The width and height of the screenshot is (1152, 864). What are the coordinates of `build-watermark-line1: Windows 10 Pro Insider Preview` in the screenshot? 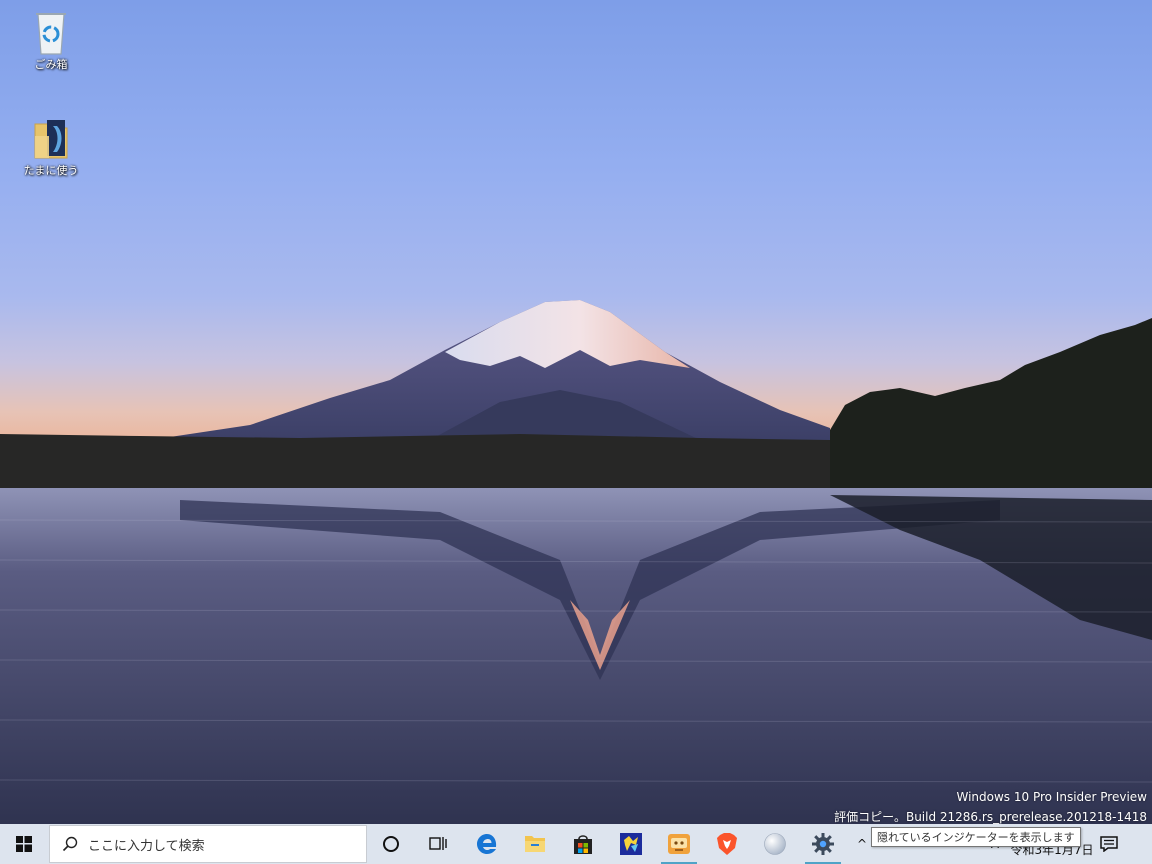 It's located at (1051, 797).